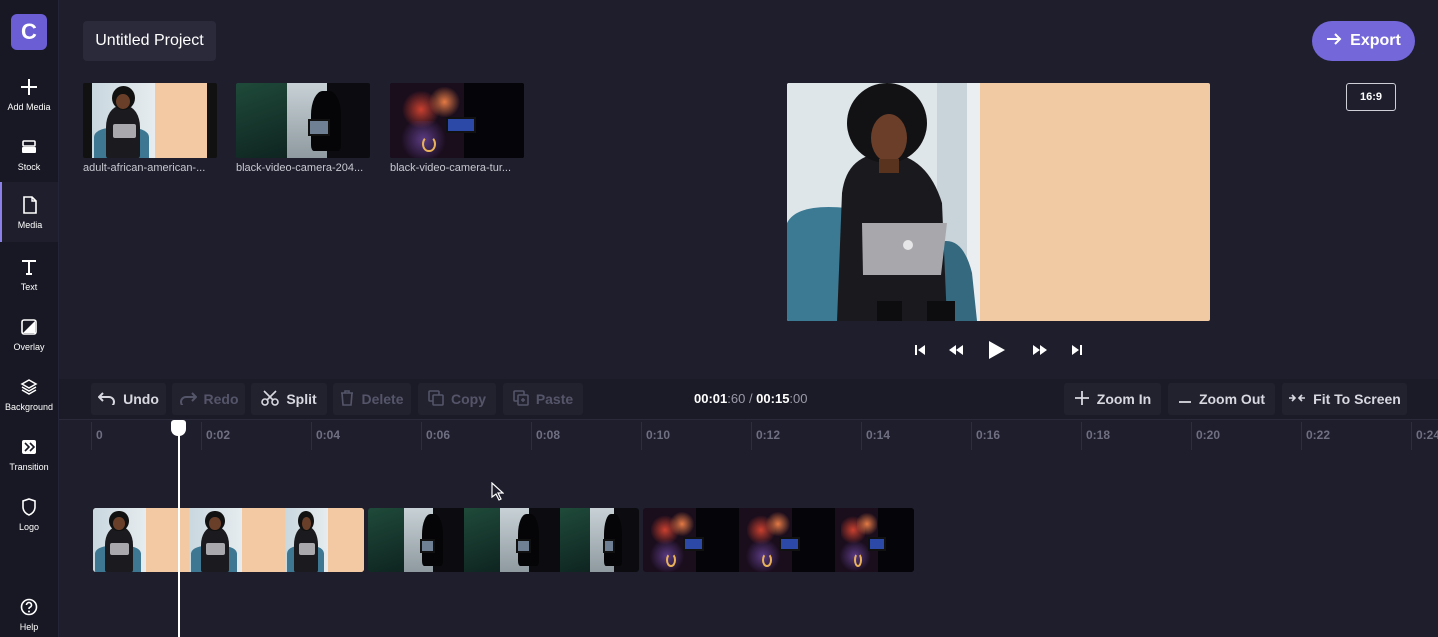 Image resolution: width=1438 pixels, height=637 pixels. What do you see at coordinates (29, 280) in the screenshot?
I see `sidebar-item-text: Text` at bounding box center [29, 280].